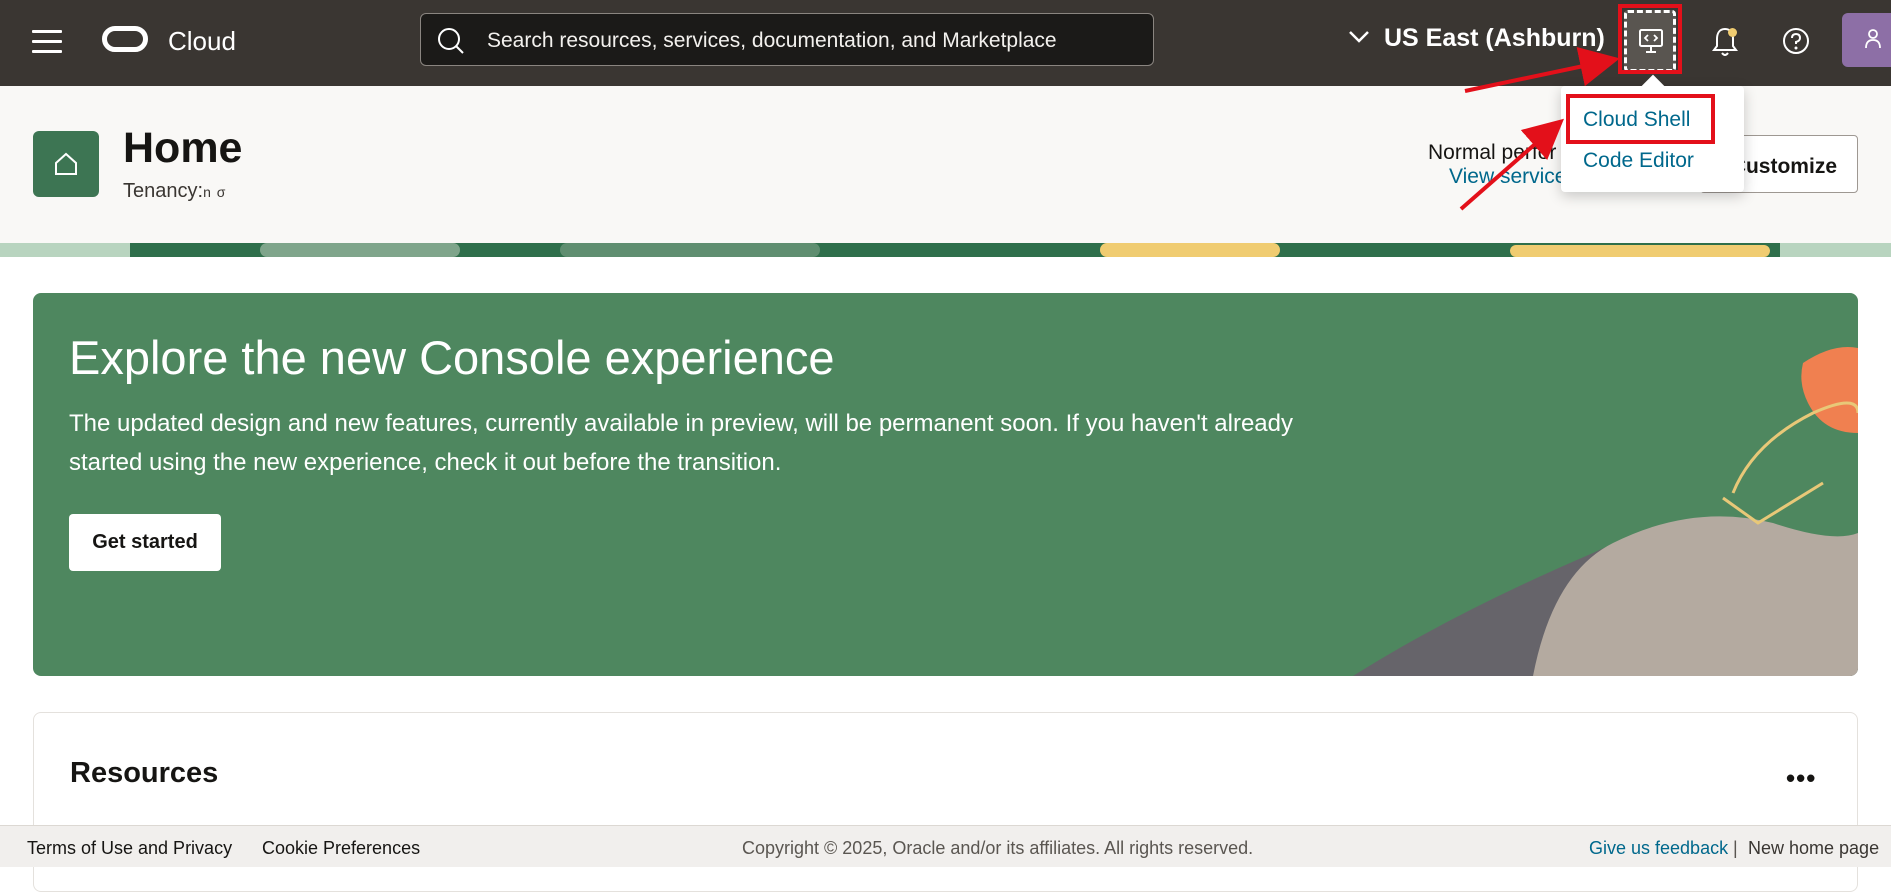 The height and width of the screenshot is (892, 1891). What do you see at coordinates (129, 848) in the screenshot?
I see `terms-link: Terms of Use and Privacy` at bounding box center [129, 848].